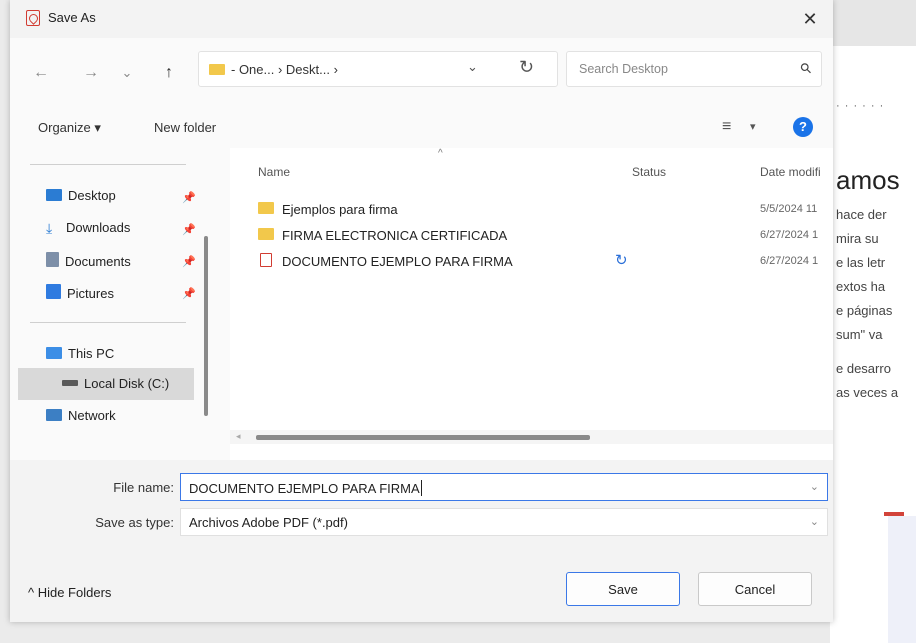 Image resolution: width=916 pixels, height=643 pixels. What do you see at coordinates (127, 383) in the screenshot?
I see `sidebar-item-label: Local Disk (C:)` at bounding box center [127, 383].